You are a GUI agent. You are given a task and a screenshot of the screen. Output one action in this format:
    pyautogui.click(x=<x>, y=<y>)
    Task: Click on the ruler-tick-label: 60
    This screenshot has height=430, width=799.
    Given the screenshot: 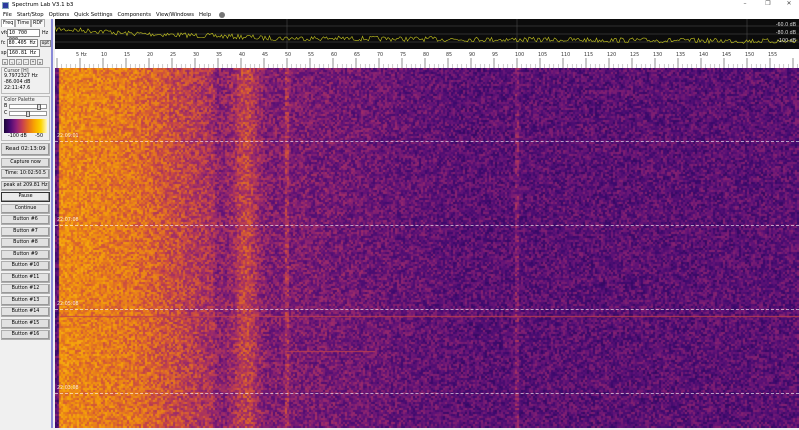 What is the action you would take?
    pyautogui.click(x=334, y=55)
    